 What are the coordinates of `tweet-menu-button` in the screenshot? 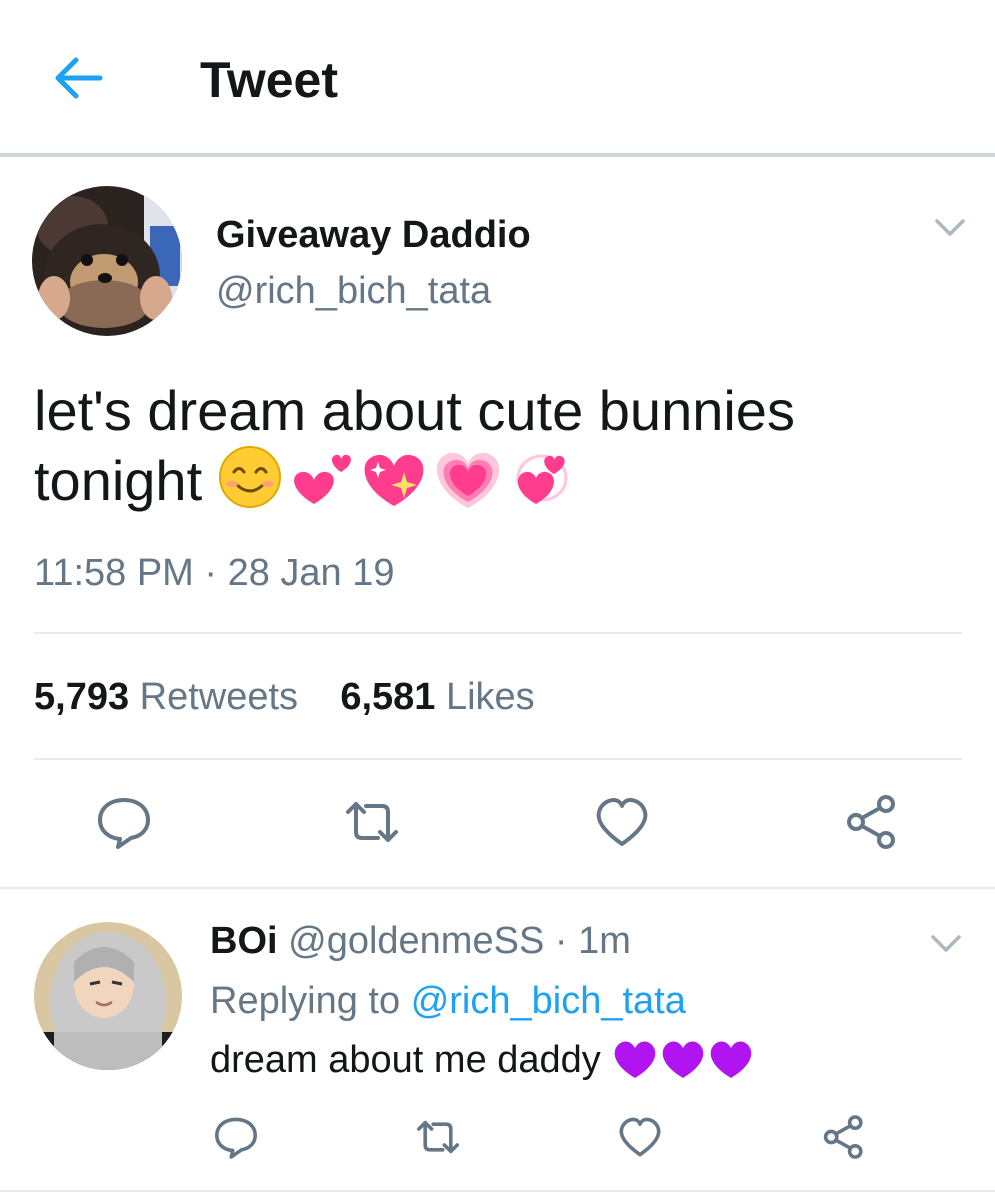 It's located at (950, 227).